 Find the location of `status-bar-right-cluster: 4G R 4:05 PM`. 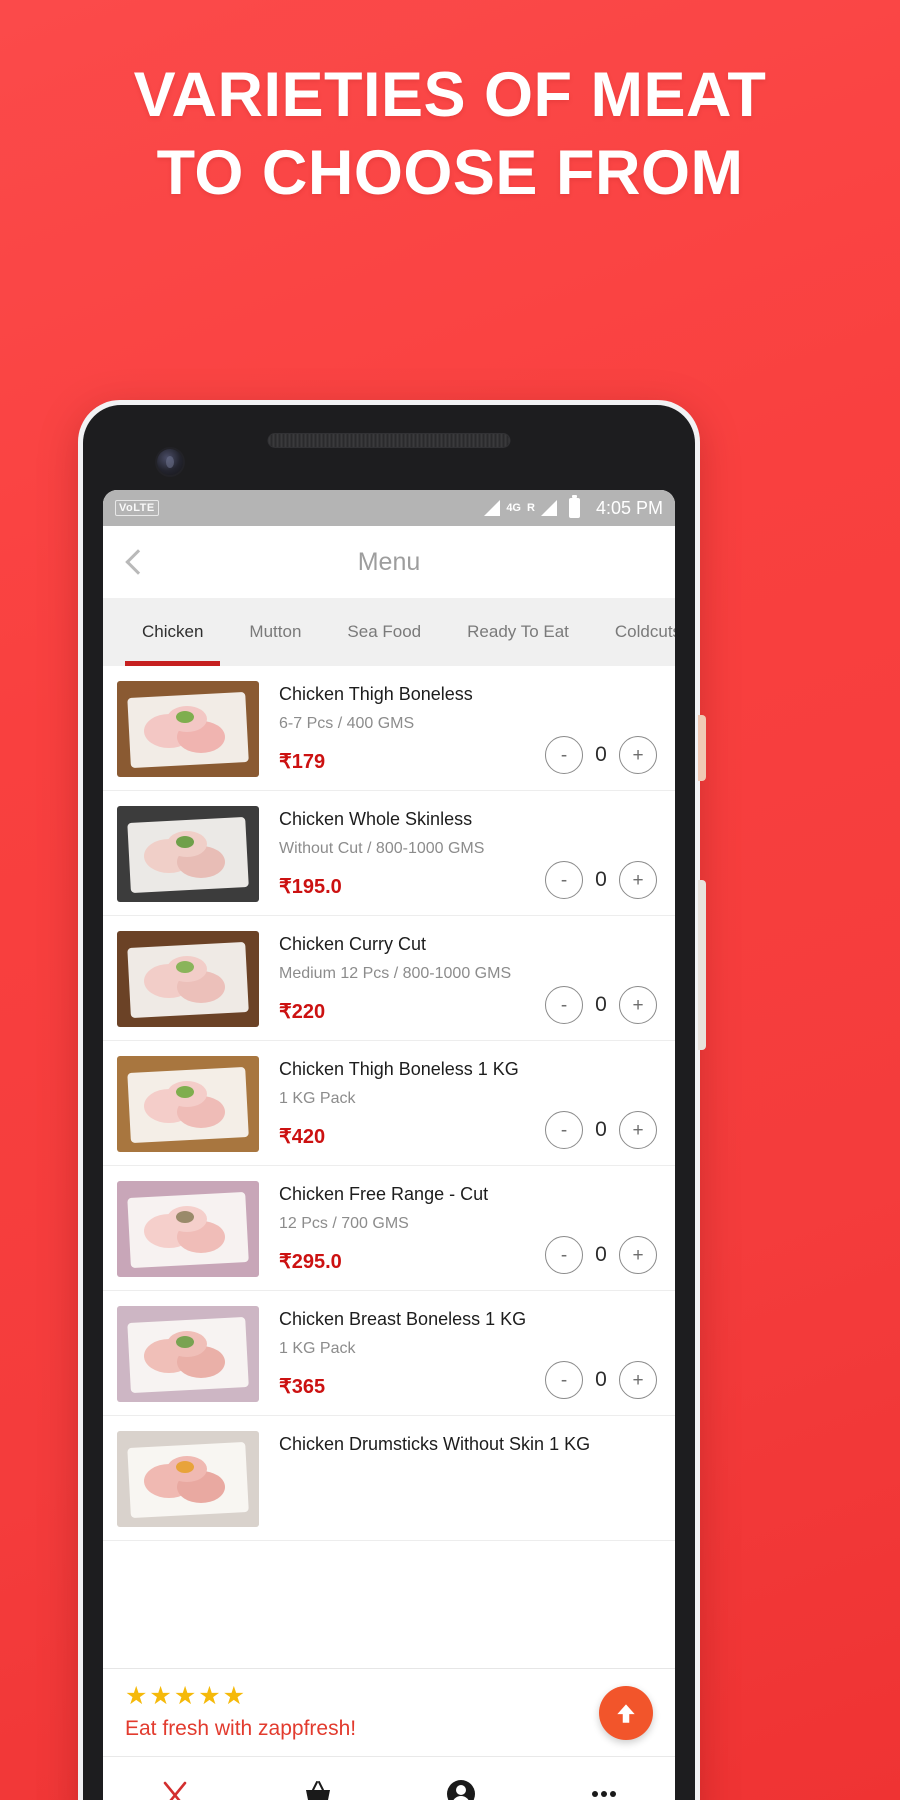

status-bar-right-cluster: 4G R 4:05 PM is located at coordinates (573, 507).